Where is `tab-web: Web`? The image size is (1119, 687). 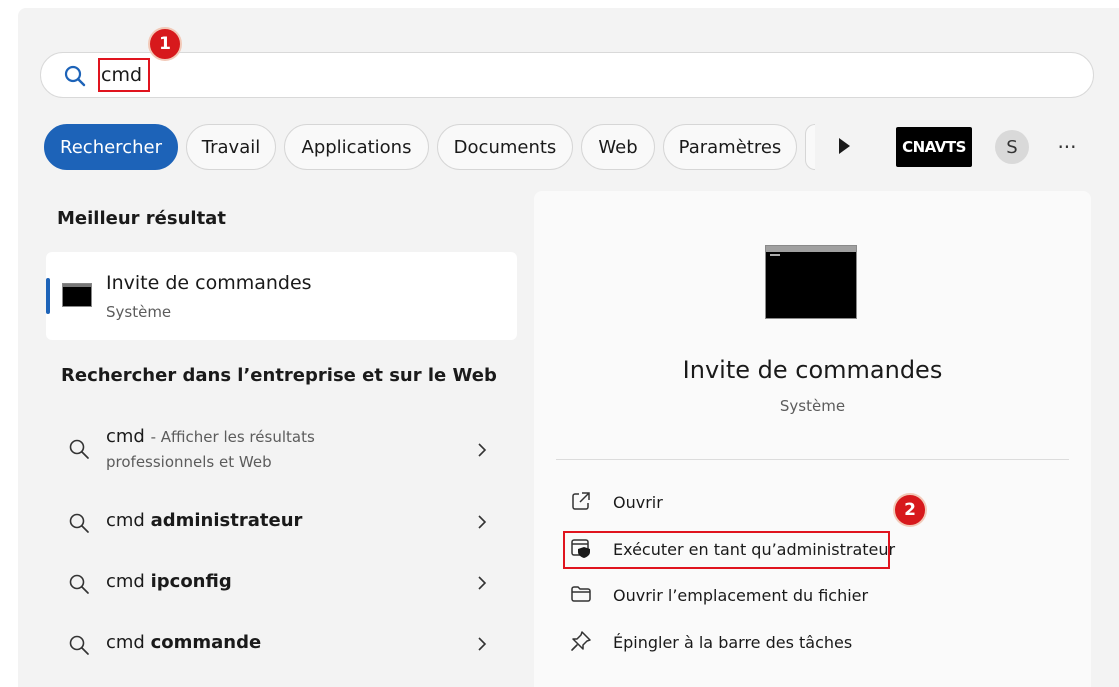 tab-web: Web is located at coordinates (618, 147).